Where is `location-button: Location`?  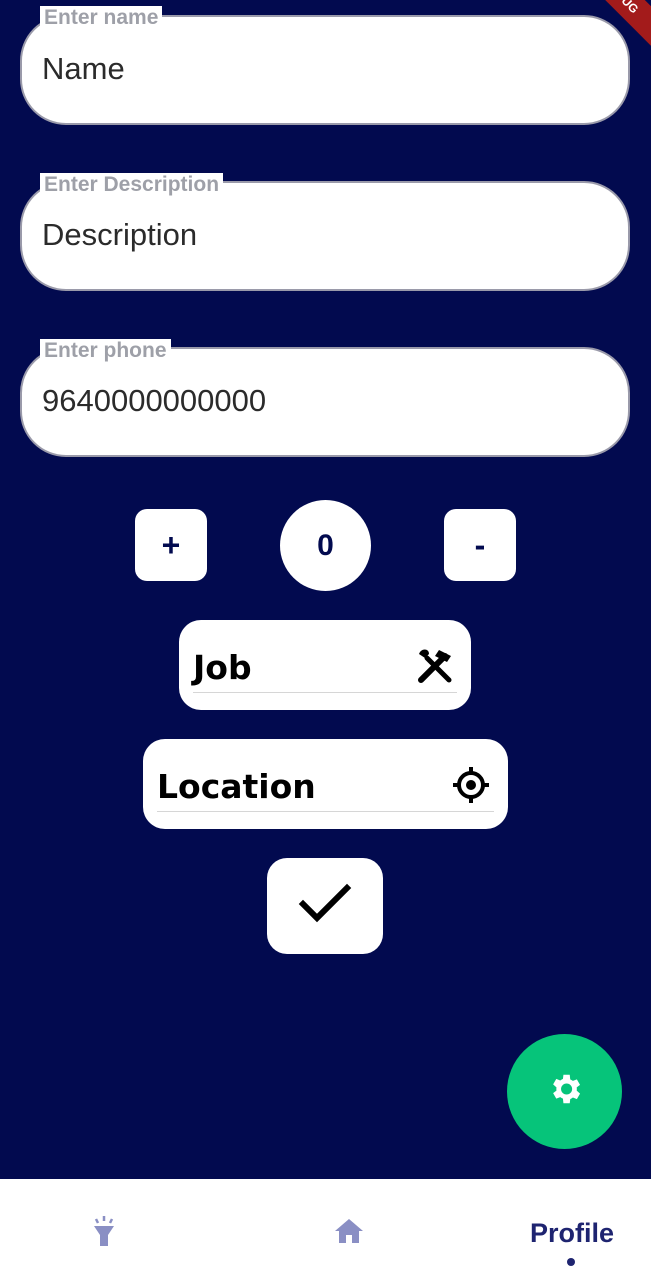
location-button: Location is located at coordinates (325, 784).